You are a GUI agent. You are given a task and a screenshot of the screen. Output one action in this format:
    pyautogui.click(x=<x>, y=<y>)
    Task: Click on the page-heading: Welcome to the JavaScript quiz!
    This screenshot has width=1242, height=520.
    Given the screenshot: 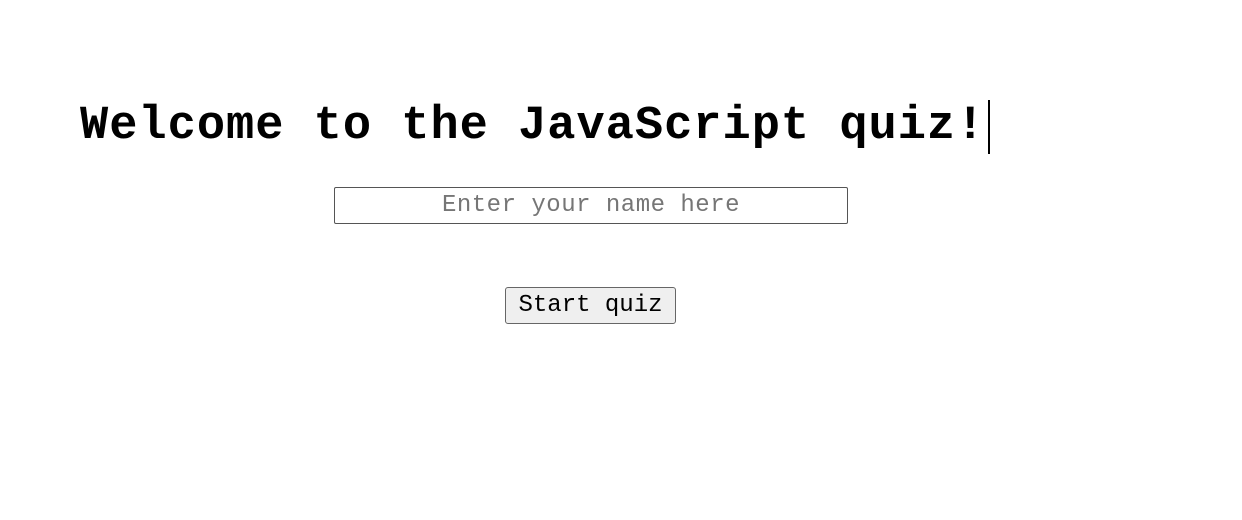 What is the action you would take?
    pyautogui.click(x=535, y=127)
    